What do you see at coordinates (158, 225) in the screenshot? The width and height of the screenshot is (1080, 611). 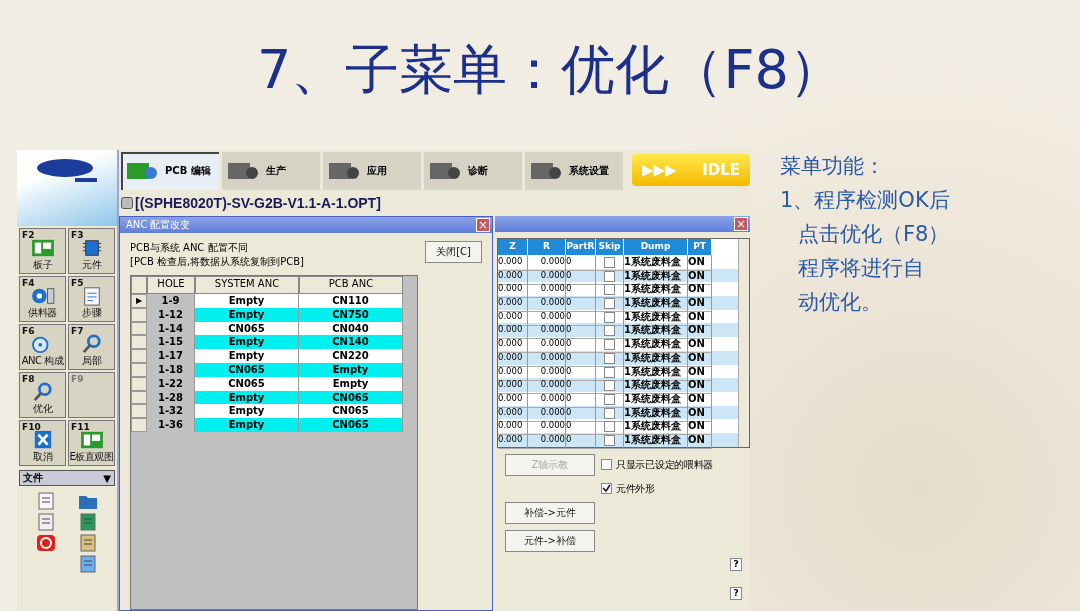 I see `dialog-title: ANC 配置改变` at bounding box center [158, 225].